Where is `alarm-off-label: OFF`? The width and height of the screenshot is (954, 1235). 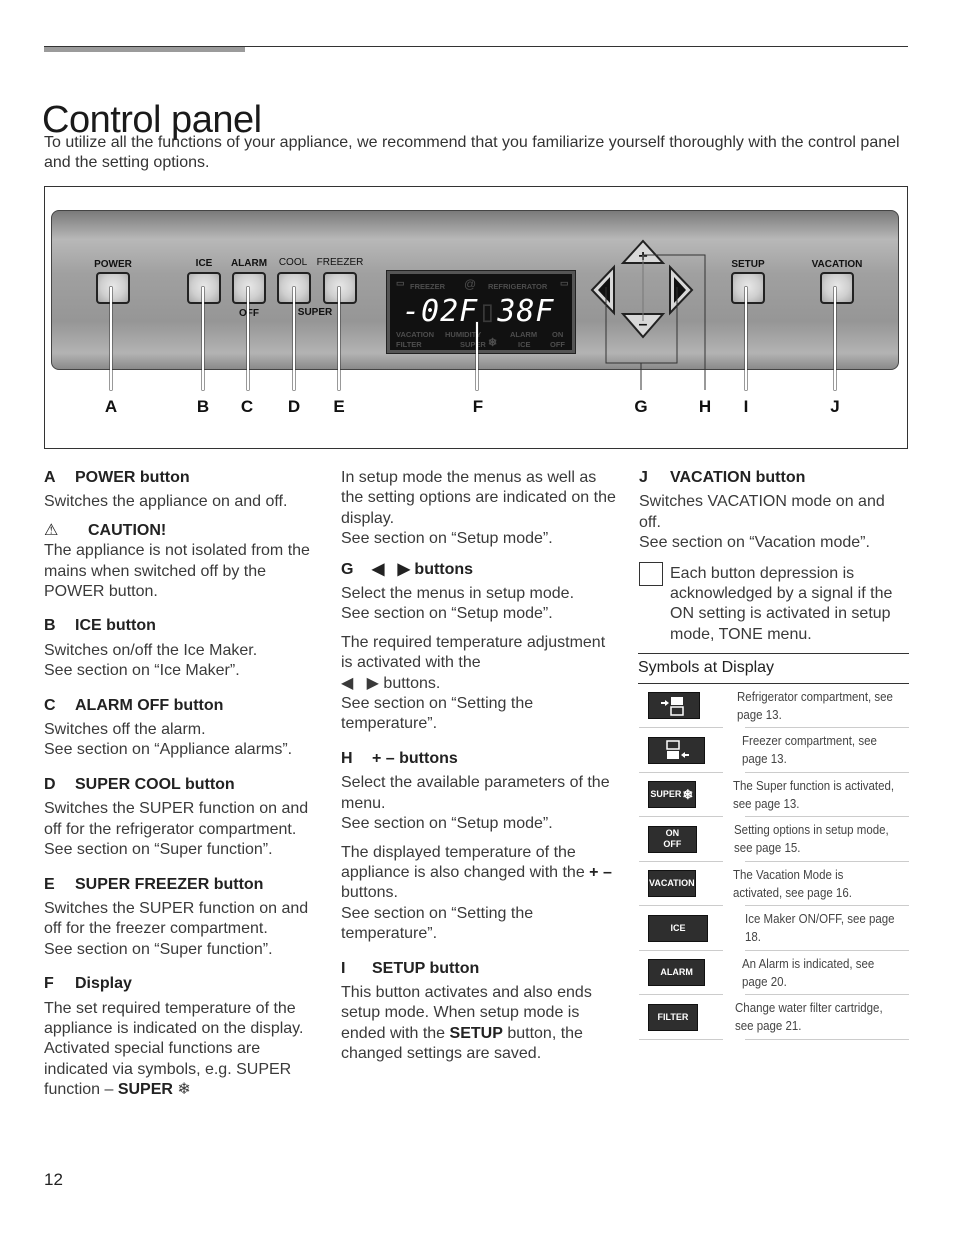
alarm-off-label: OFF is located at coordinates (249, 313).